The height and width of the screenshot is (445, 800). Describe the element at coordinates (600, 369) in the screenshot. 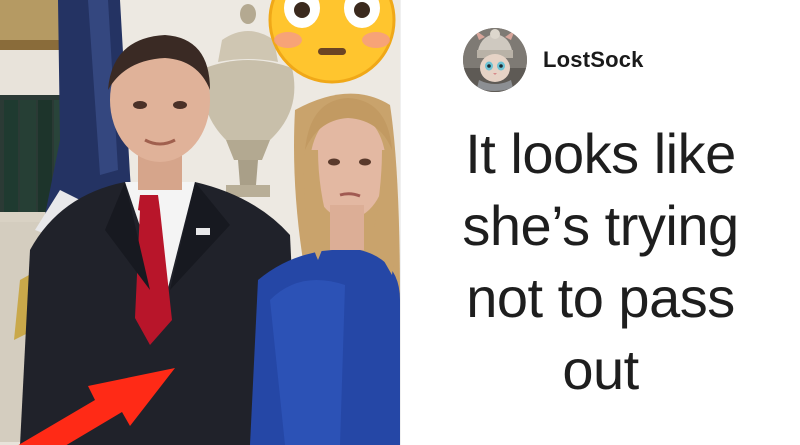

I see `caption-line: out` at that location.